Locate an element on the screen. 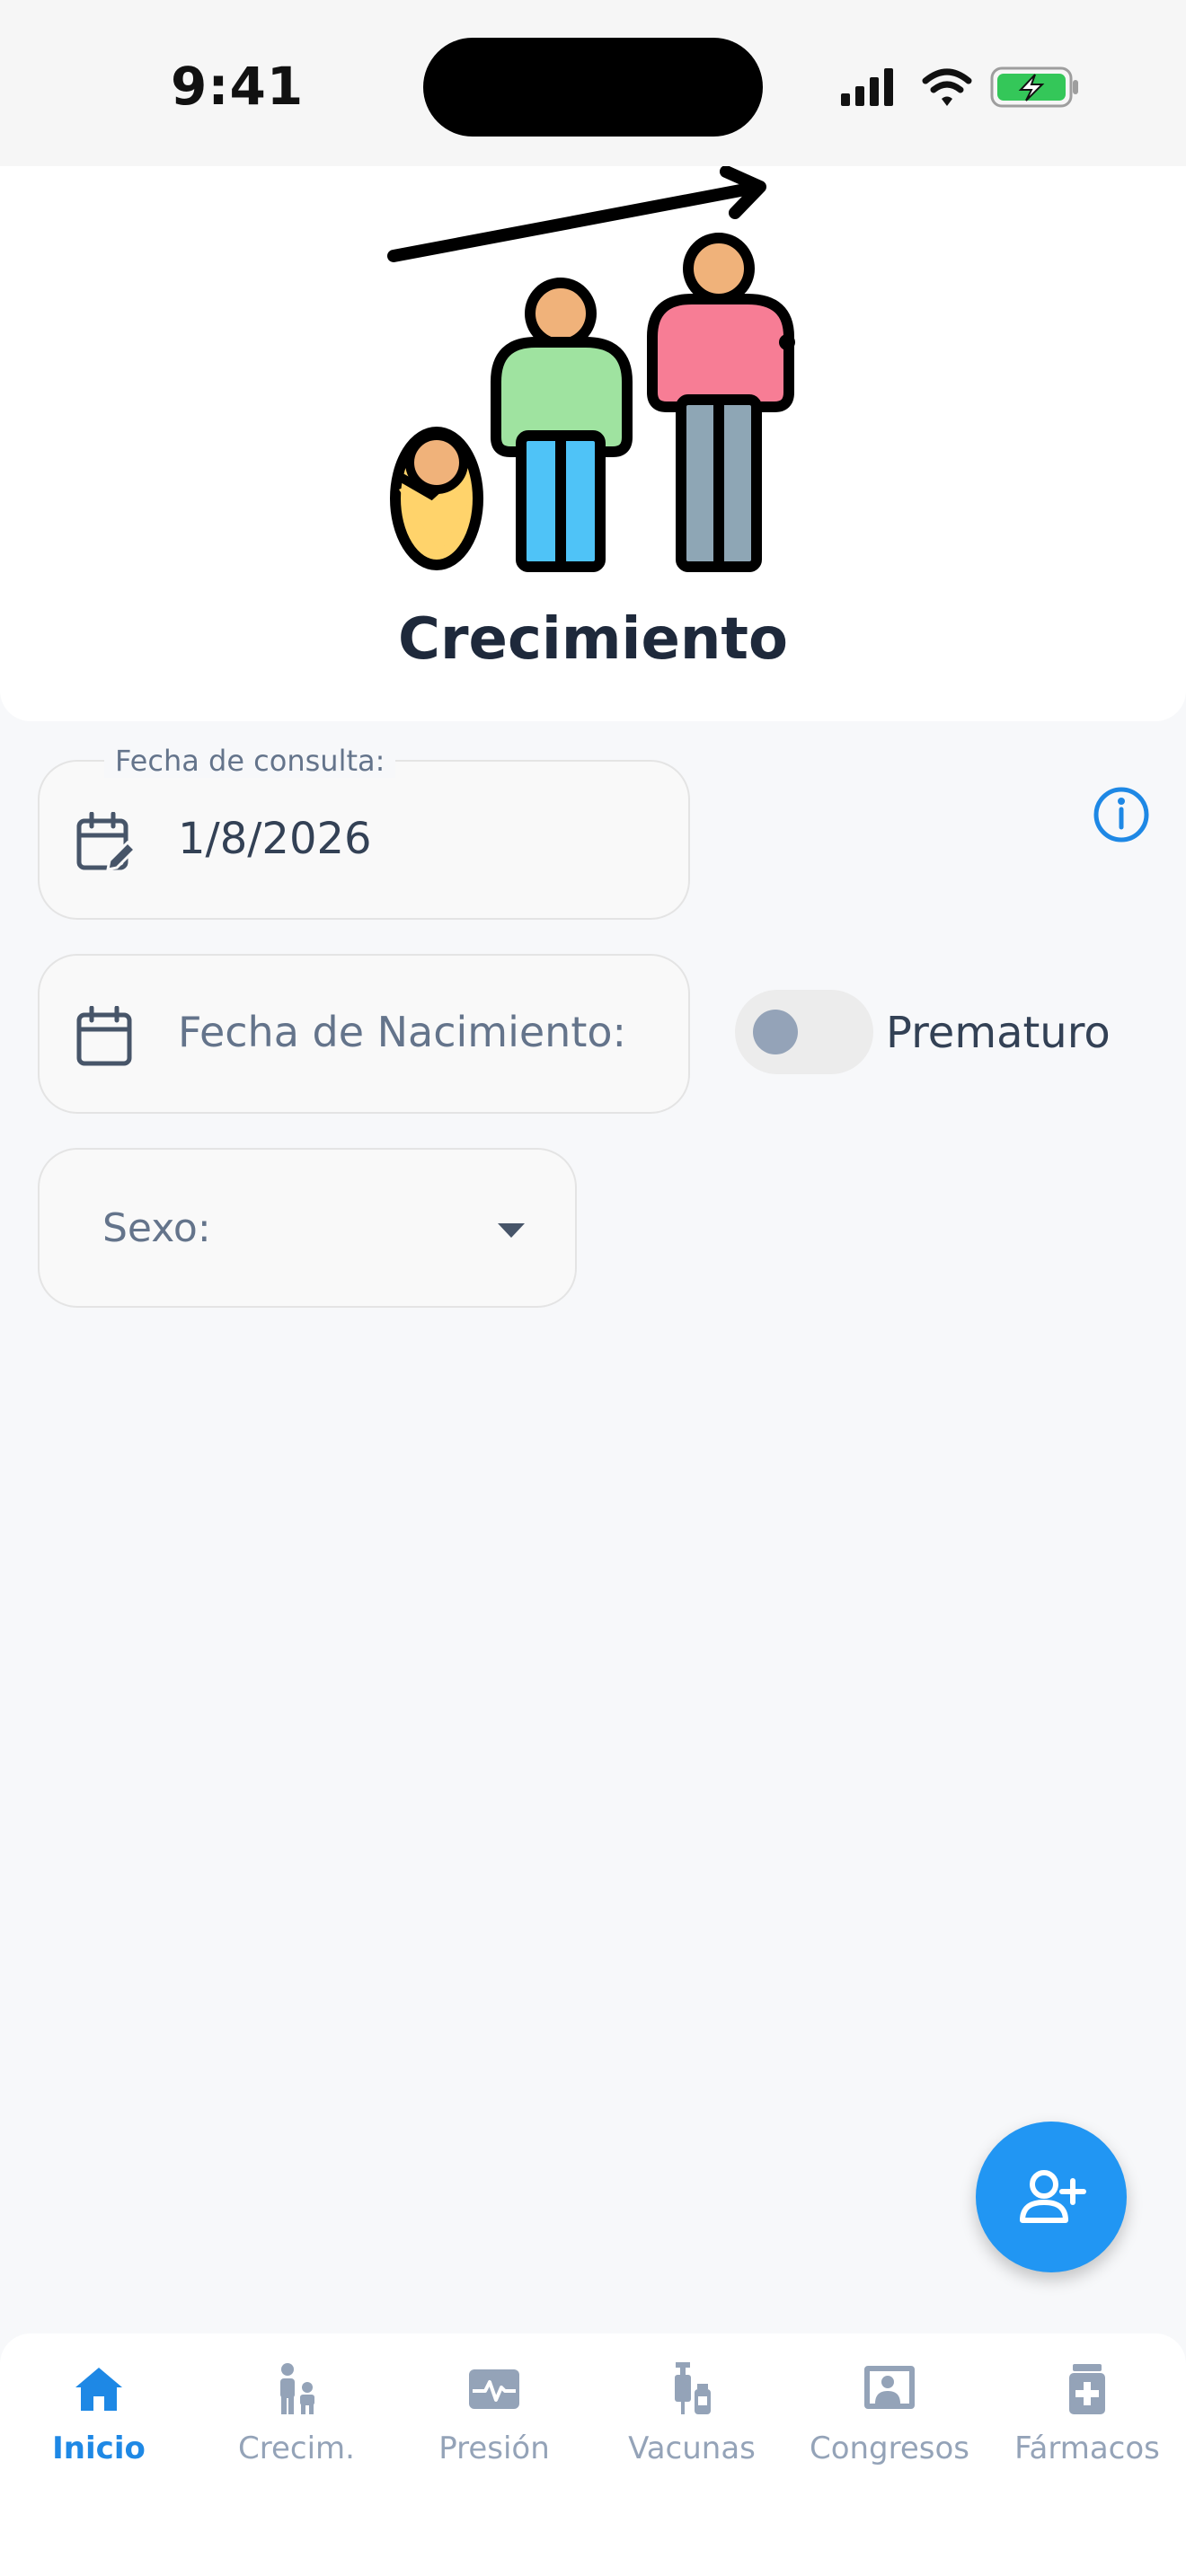 The width and height of the screenshot is (1186, 2576). calendar-icon is located at coordinates (104, 1036).